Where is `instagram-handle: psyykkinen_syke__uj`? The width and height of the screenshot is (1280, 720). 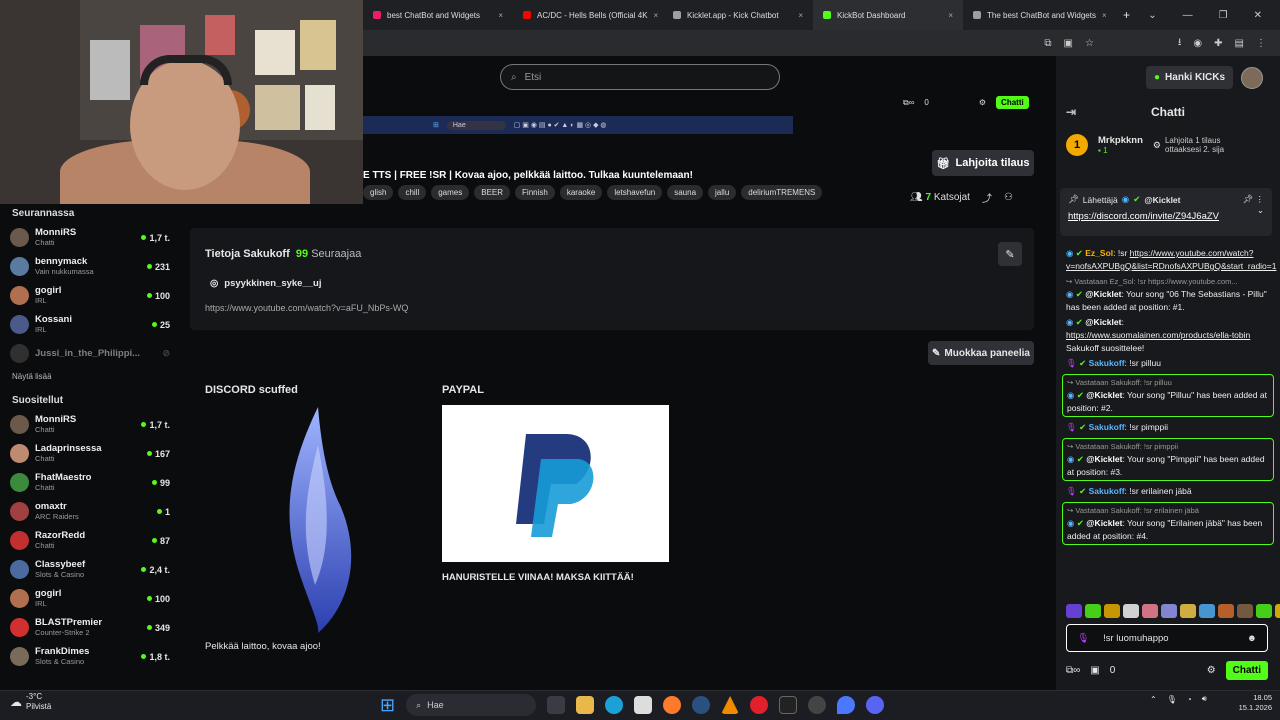 instagram-handle: psyykkinen_syke__uj is located at coordinates (272, 283).